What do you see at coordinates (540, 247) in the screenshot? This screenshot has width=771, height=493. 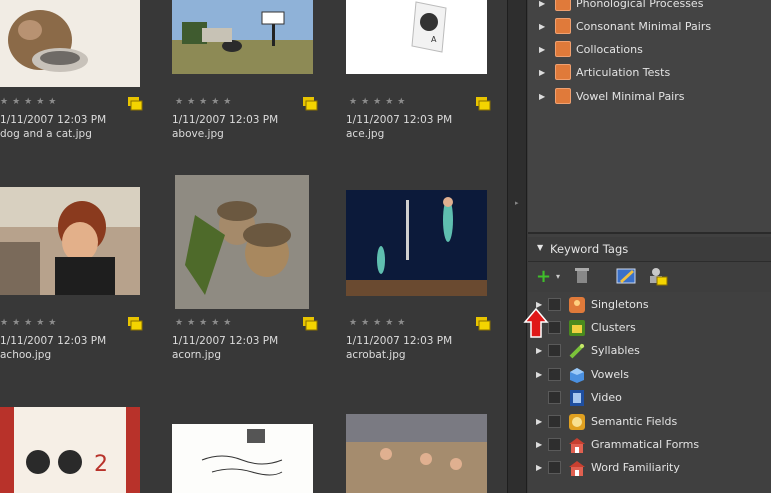 I see `collapse-triangle-icon: ▼` at bounding box center [540, 247].